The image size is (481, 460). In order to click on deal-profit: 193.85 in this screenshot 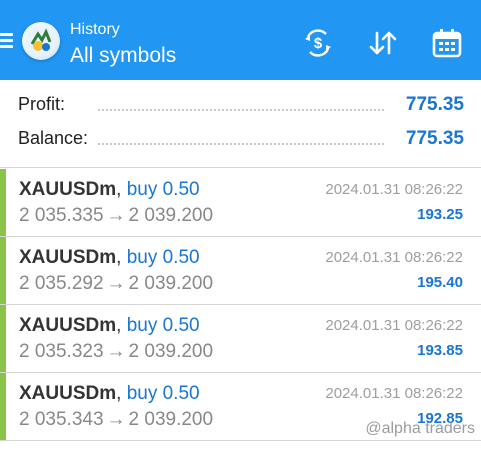, I will do `click(440, 350)`.